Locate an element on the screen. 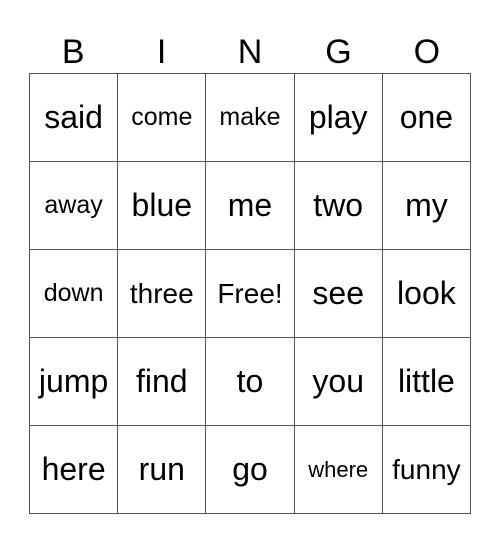 Image resolution: width=500 pixels, height=544 pixels. free-space-cell: Free! is located at coordinates (250, 294).